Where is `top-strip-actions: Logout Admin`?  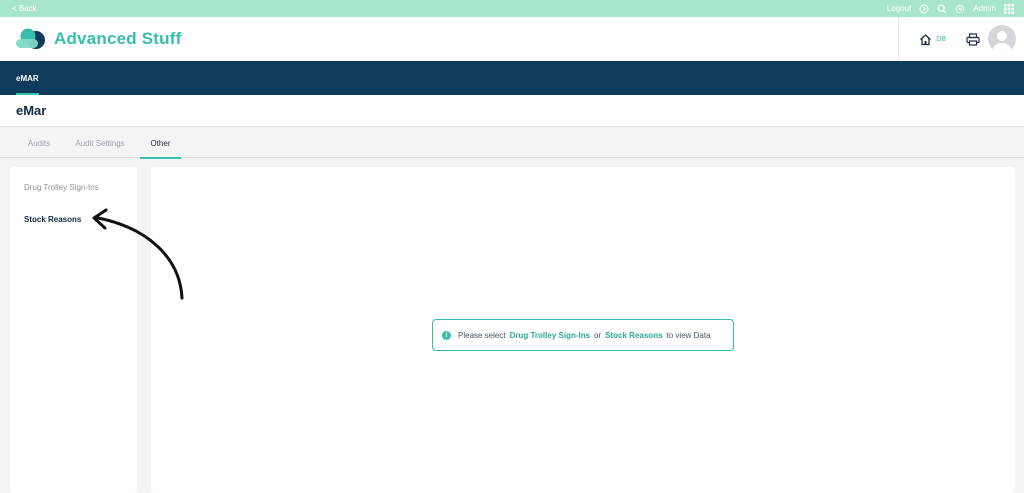 top-strip-actions: Logout Admin is located at coordinates (950, 8).